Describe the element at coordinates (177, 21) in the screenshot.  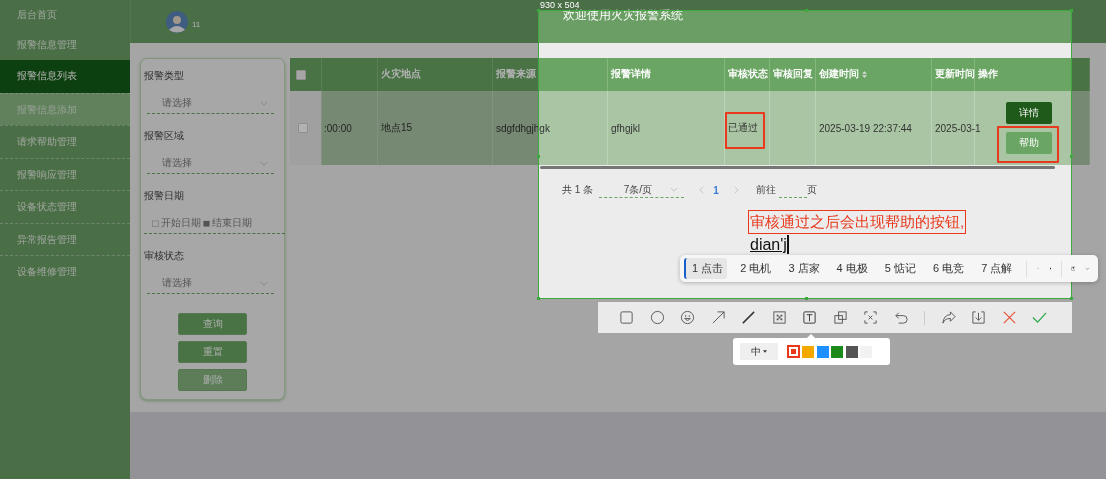
I see `avatar-icon` at that location.